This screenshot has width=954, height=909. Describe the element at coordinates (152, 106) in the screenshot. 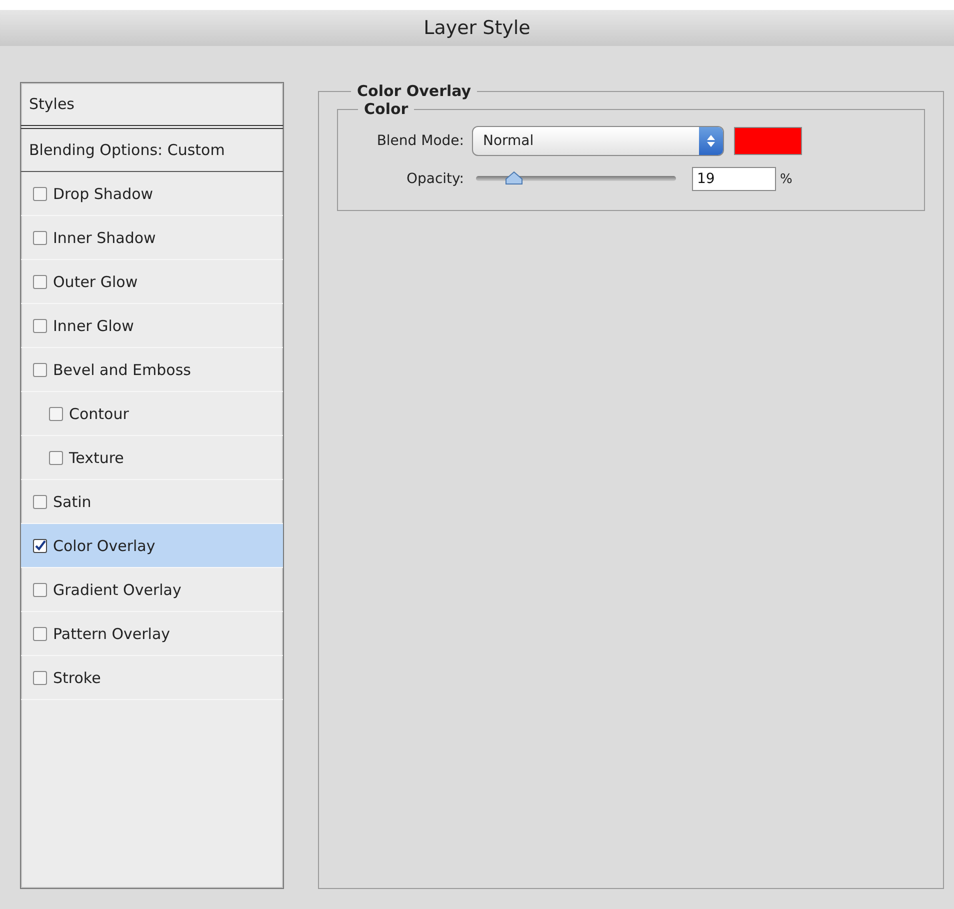

I see `styles-header: Styles` at that location.